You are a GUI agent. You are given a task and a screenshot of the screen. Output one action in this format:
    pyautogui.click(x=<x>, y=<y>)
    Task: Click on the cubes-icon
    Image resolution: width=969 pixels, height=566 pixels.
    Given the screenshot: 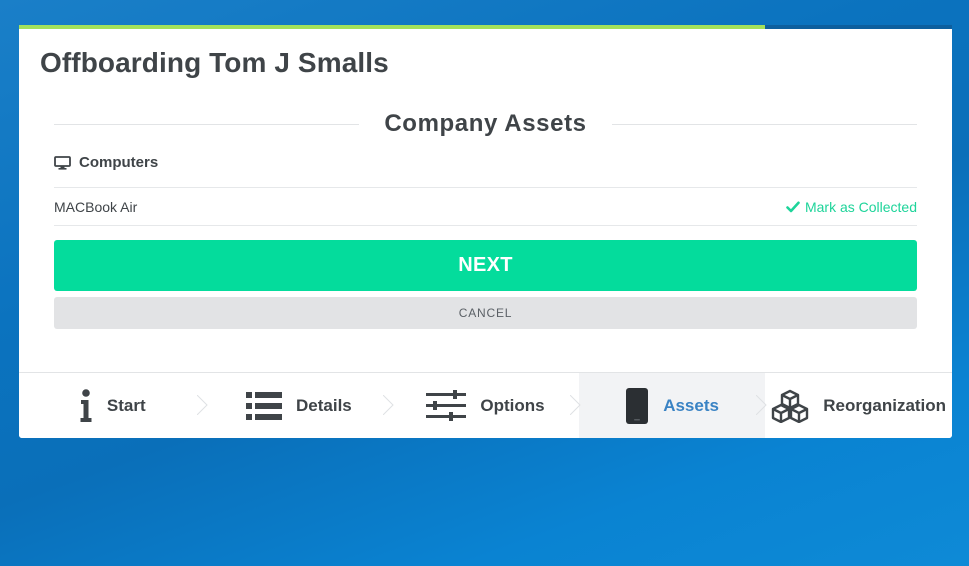 What is the action you would take?
    pyautogui.click(x=790, y=406)
    